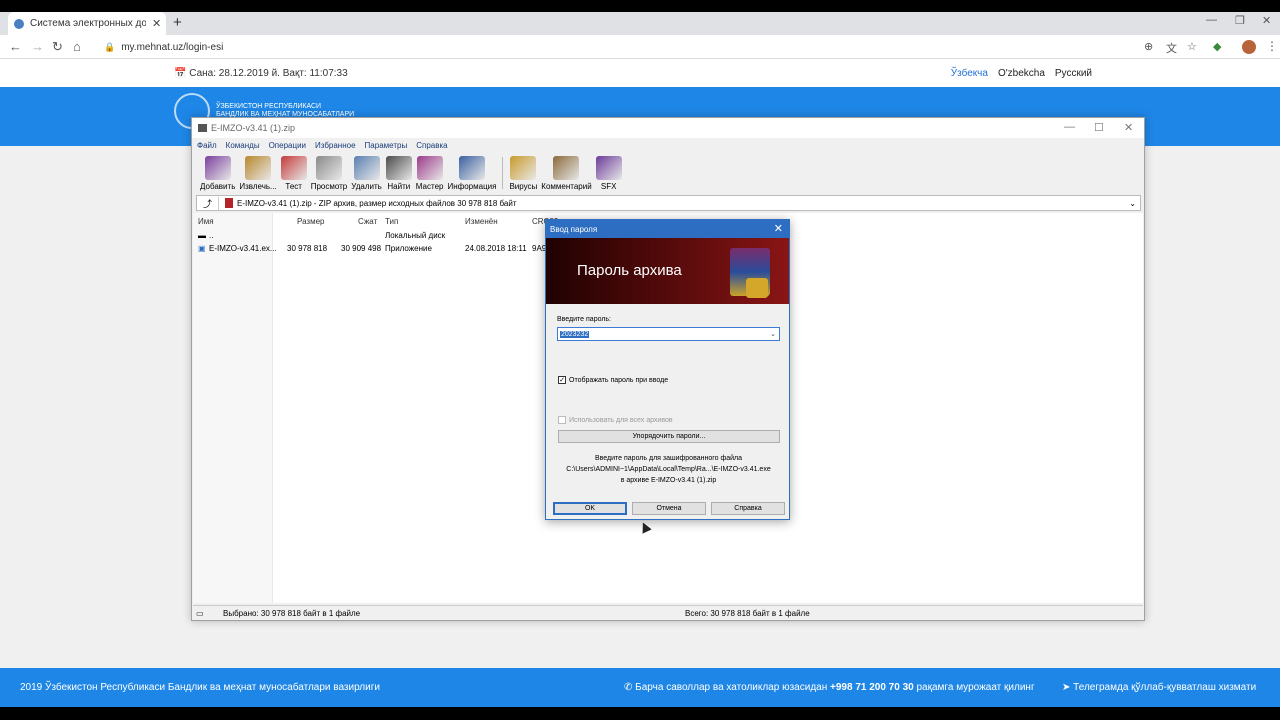  Describe the element at coordinates (669, 508) in the screenshot. I see `cancel-button: Отмена` at that location.